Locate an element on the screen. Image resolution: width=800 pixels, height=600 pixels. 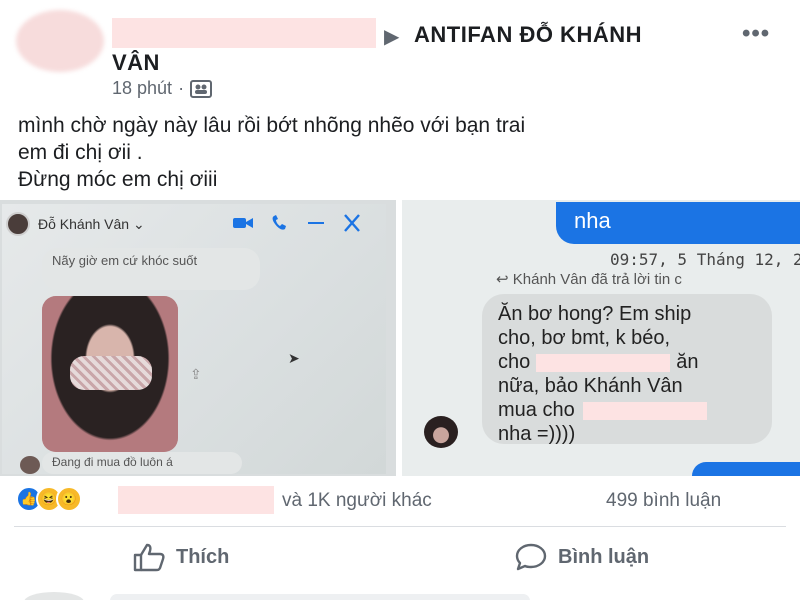
chat-bubble-received: Đang đi mua đồ luôn á is located at coordinates (142, 463).